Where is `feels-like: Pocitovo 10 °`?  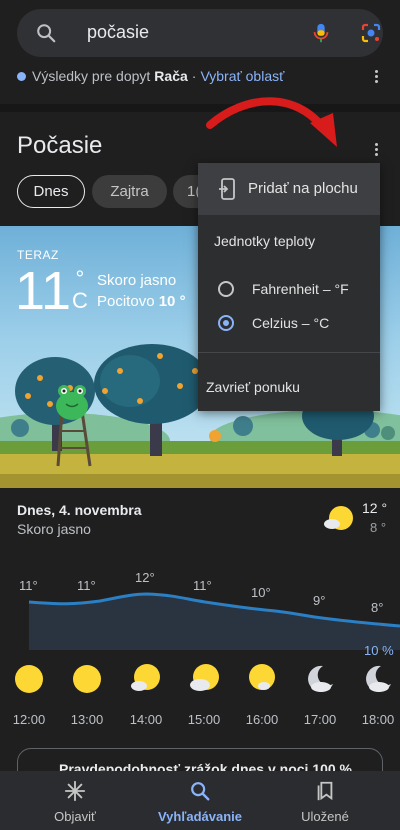
feels-like: Pocitovo 10 ° is located at coordinates (141, 301).